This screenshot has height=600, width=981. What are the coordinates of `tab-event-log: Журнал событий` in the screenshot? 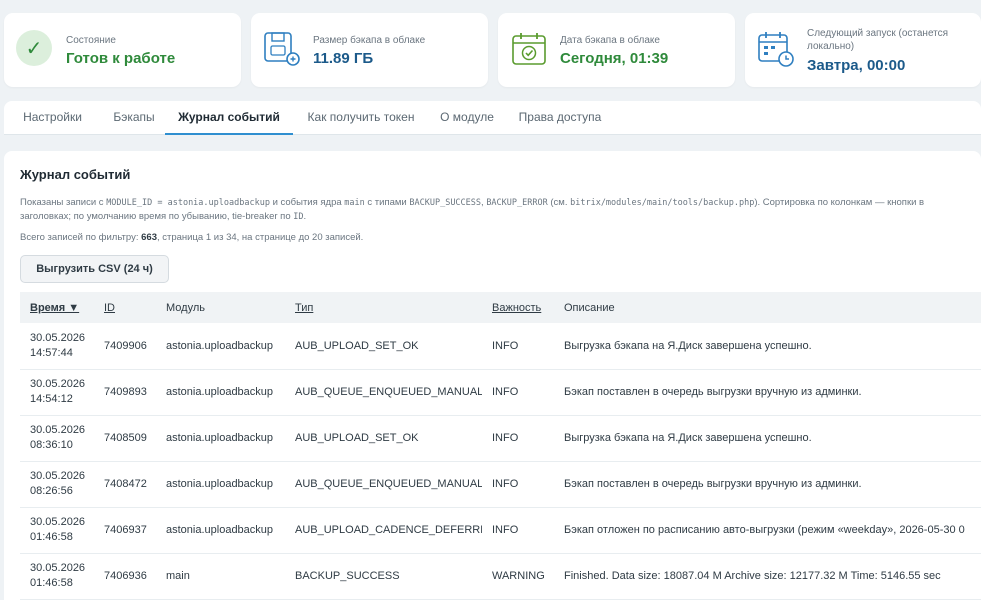 It's located at (229, 118).